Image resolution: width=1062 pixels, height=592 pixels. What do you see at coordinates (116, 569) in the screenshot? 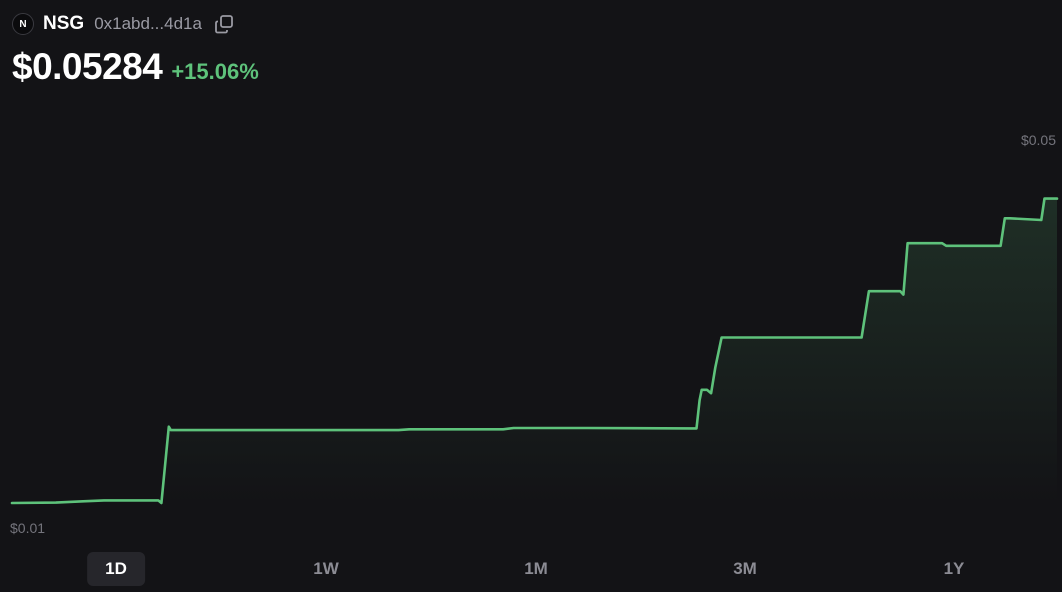
I see `range-1d-button: 1D` at bounding box center [116, 569].